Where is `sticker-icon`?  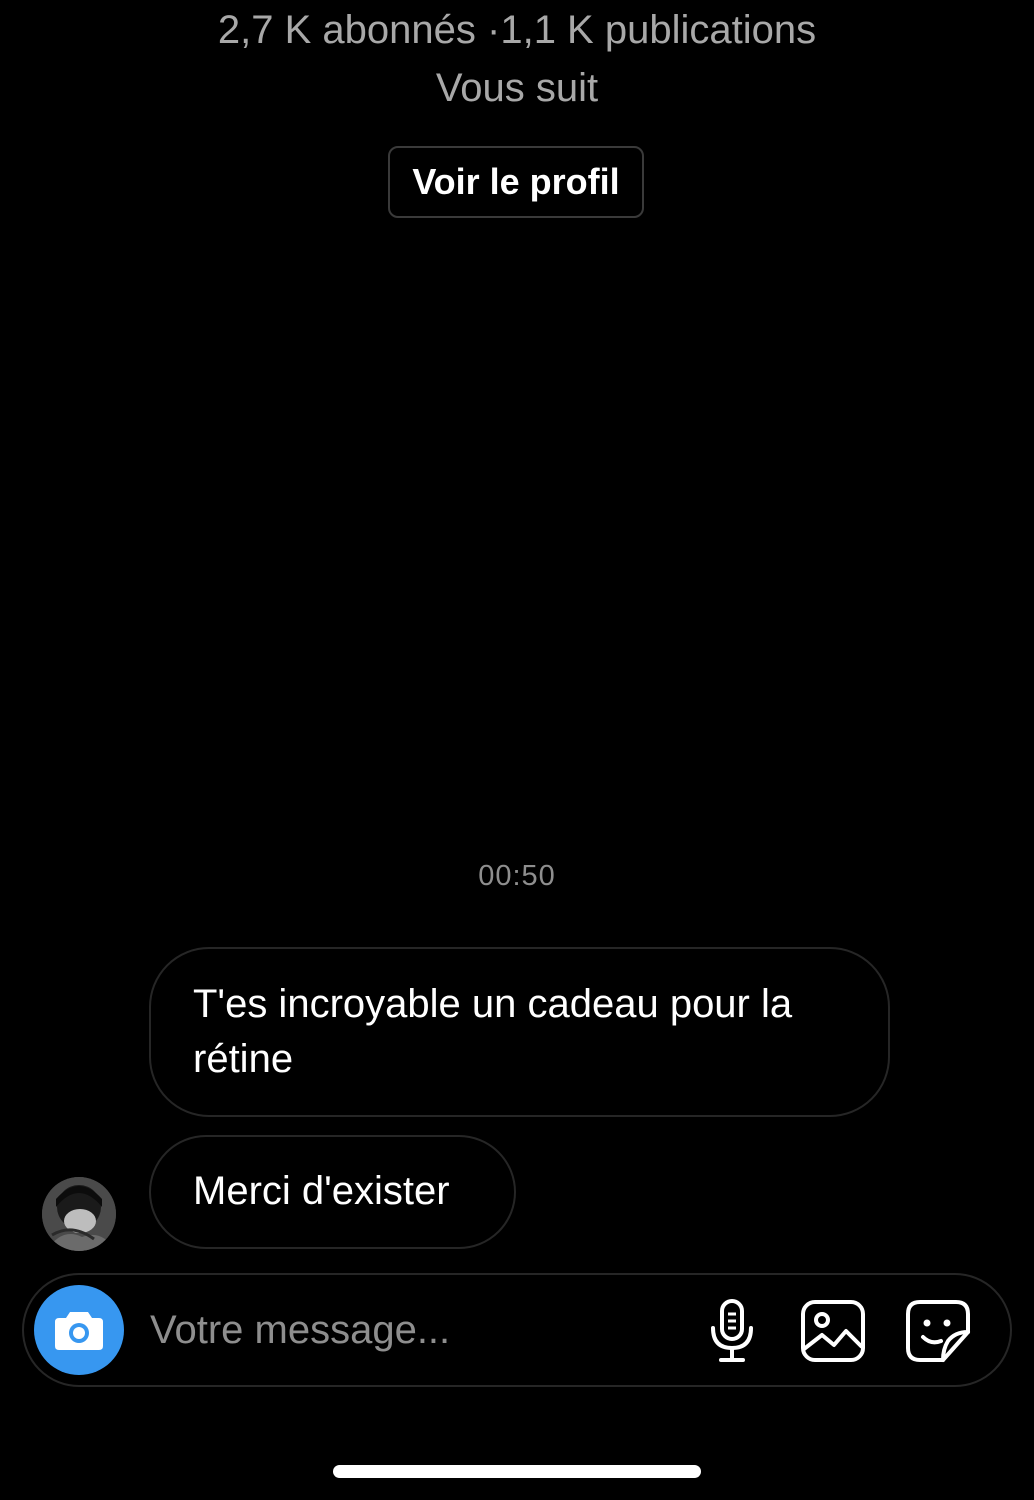
sticker-icon is located at coordinates (938, 1331).